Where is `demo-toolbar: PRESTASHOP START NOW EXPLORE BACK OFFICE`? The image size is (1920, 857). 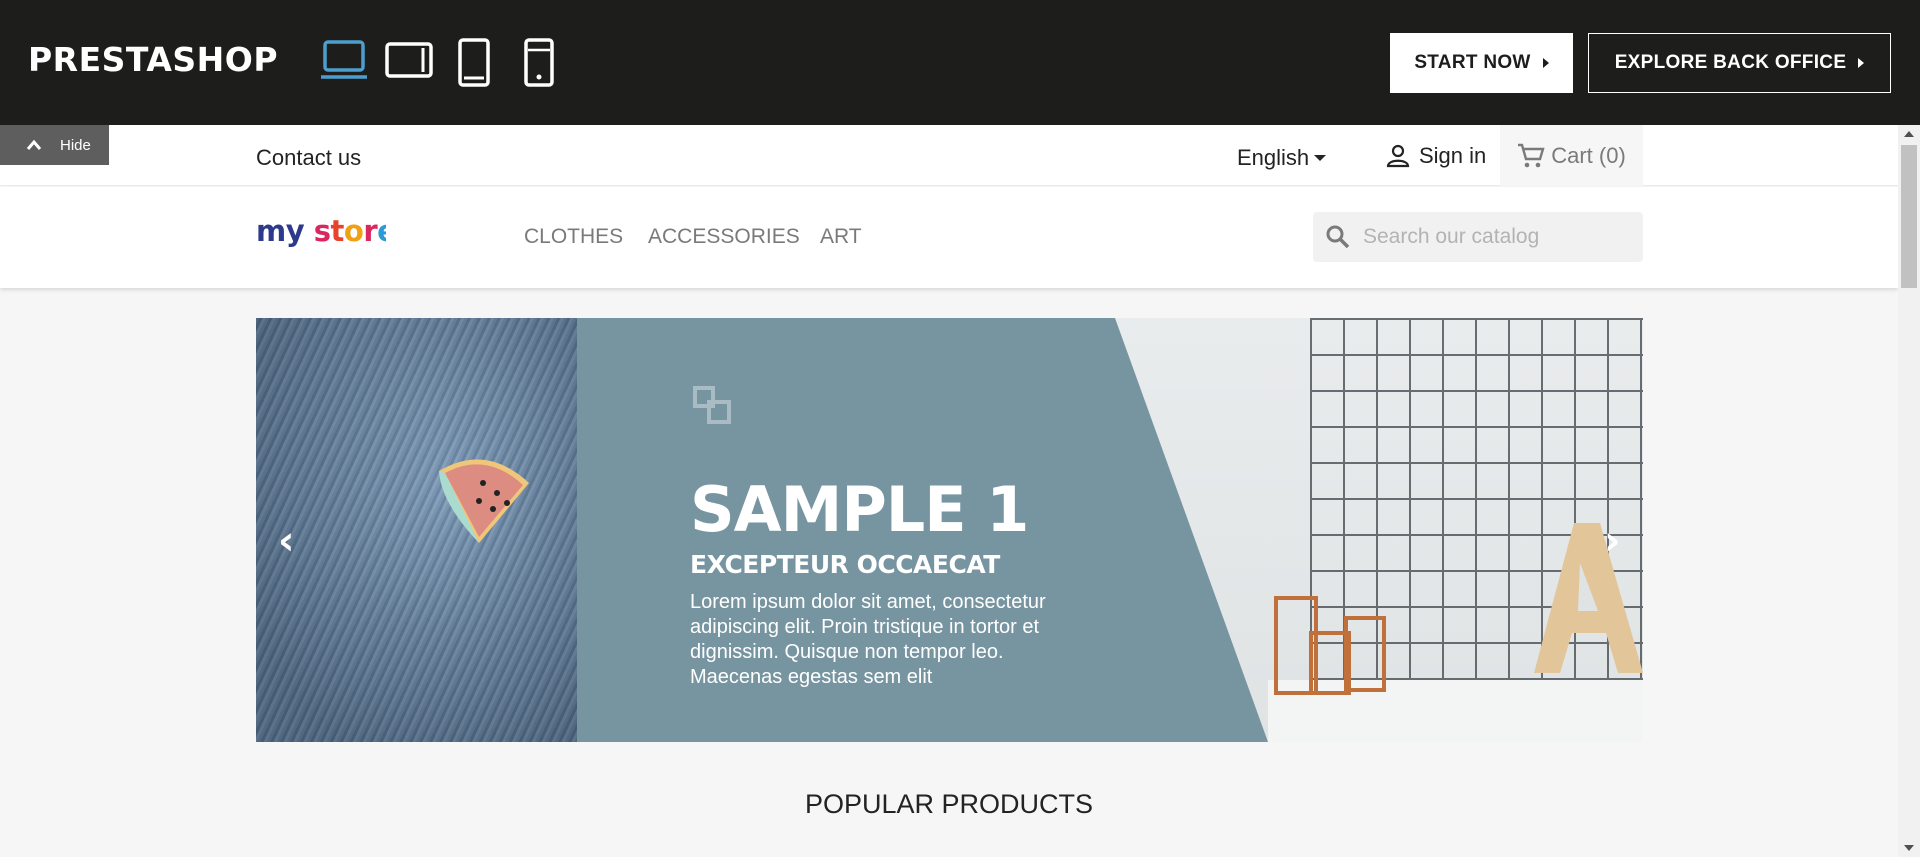
demo-toolbar: PRESTASHOP START NOW EXPLORE BACK OFFICE is located at coordinates (960, 62).